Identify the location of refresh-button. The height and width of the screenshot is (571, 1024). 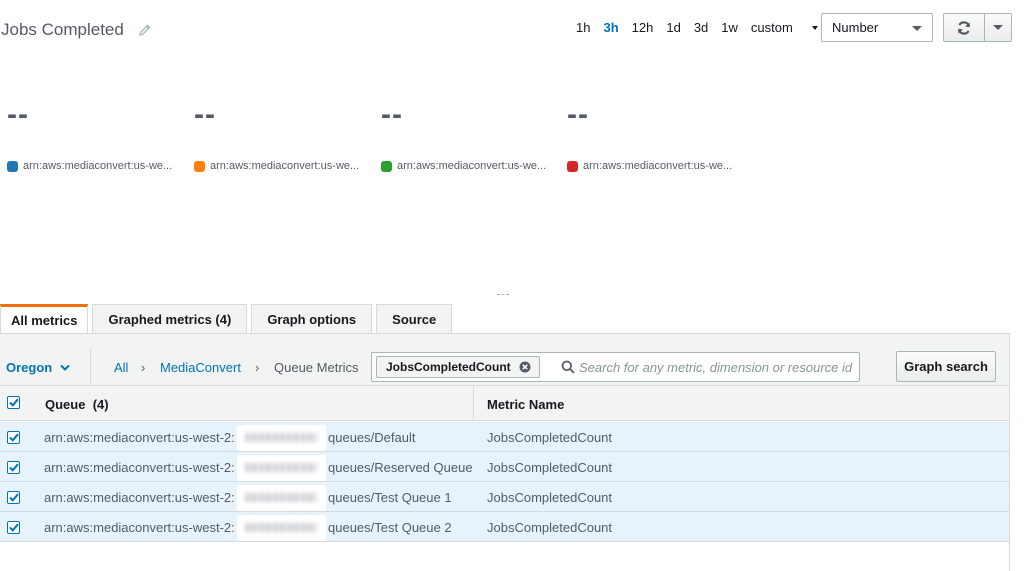
(964, 27).